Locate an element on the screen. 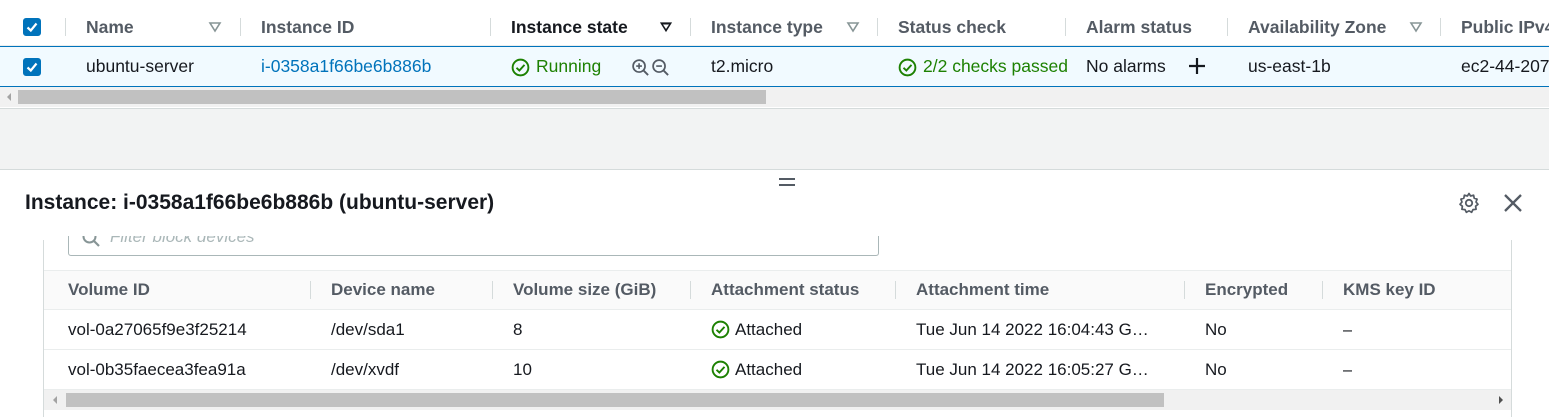 The height and width of the screenshot is (417, 1549). block-devices-horizontal-scrollbar is located at coordinates (777, 400).